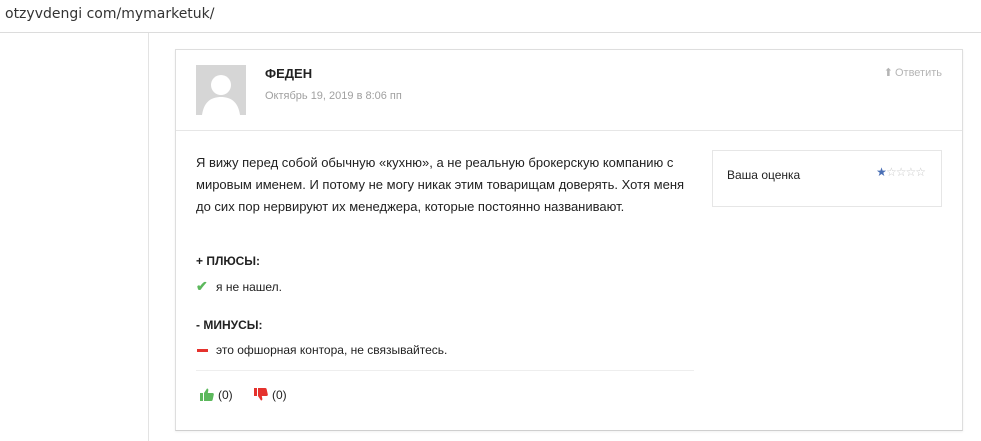 The width and height of the screenshot is (981, 441). I want to click on minus-icon, so click(202, 351).